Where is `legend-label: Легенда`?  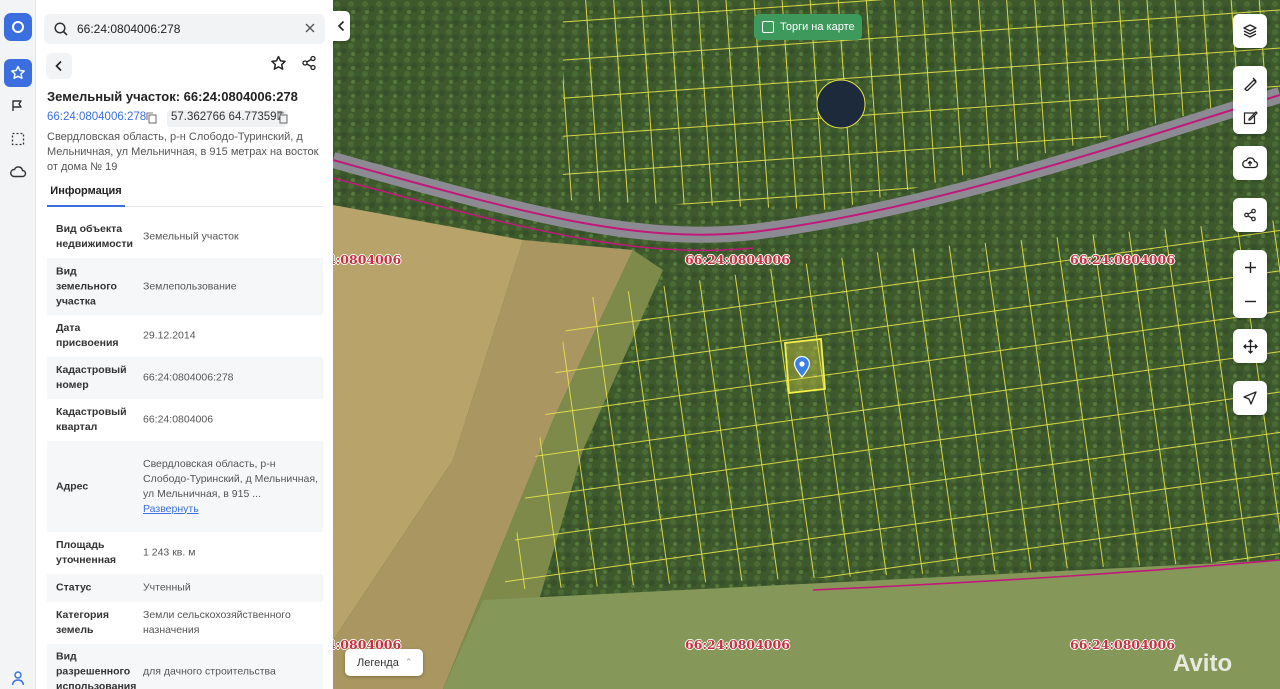 legend-label: Легенда is located at coordinates (378, 662).